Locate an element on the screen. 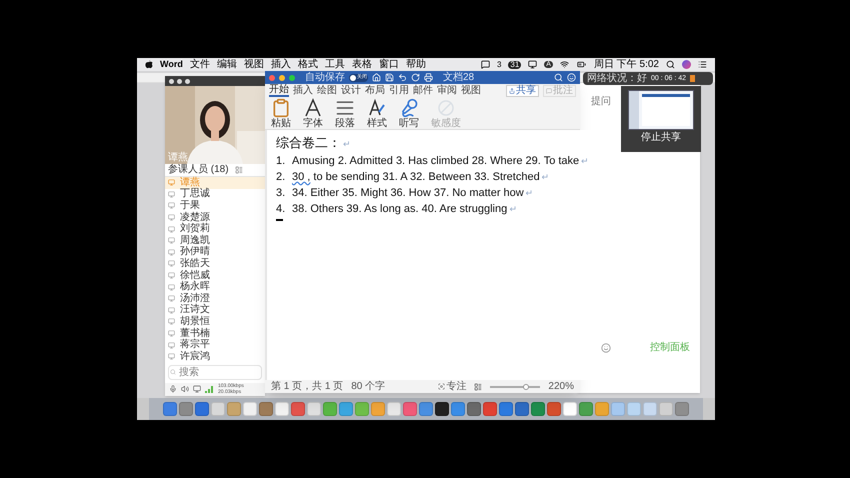 The width and height of the screenshot is (850, 478). zoom-thumb is located at coordinates (526, 387).